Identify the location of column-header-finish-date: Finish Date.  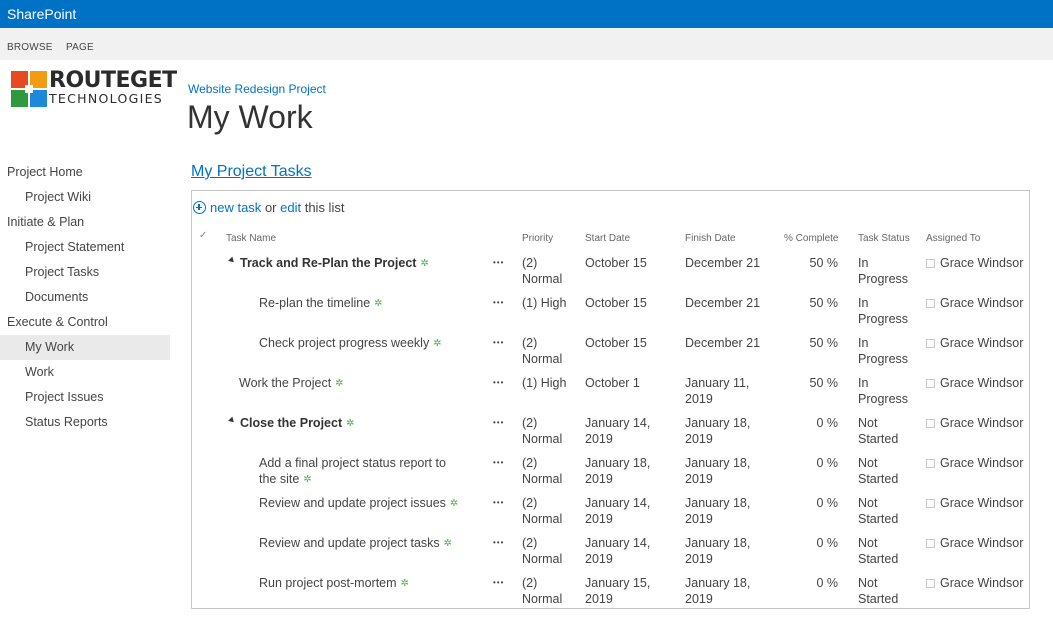
(710, 238).